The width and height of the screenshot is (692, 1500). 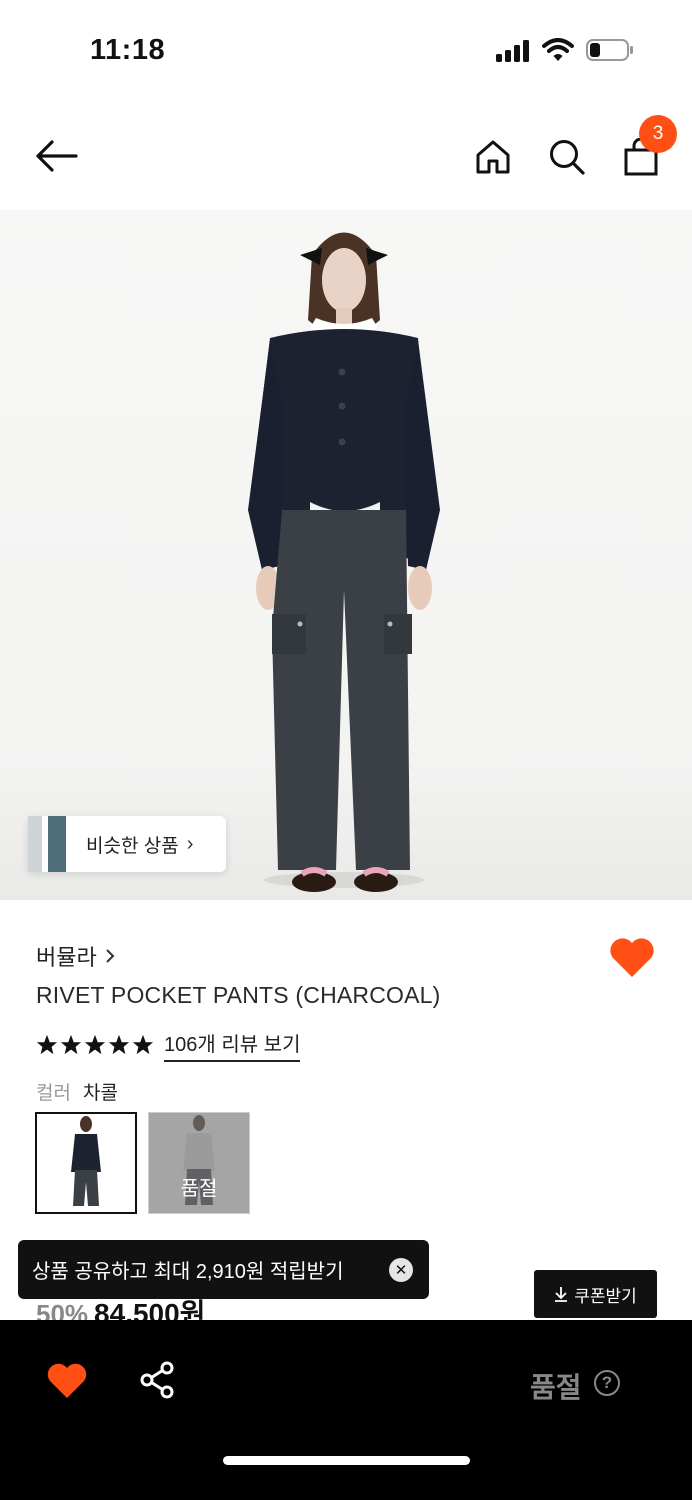 I want to click on soldout-overlay: 품절, so click(x=199, y=1163).